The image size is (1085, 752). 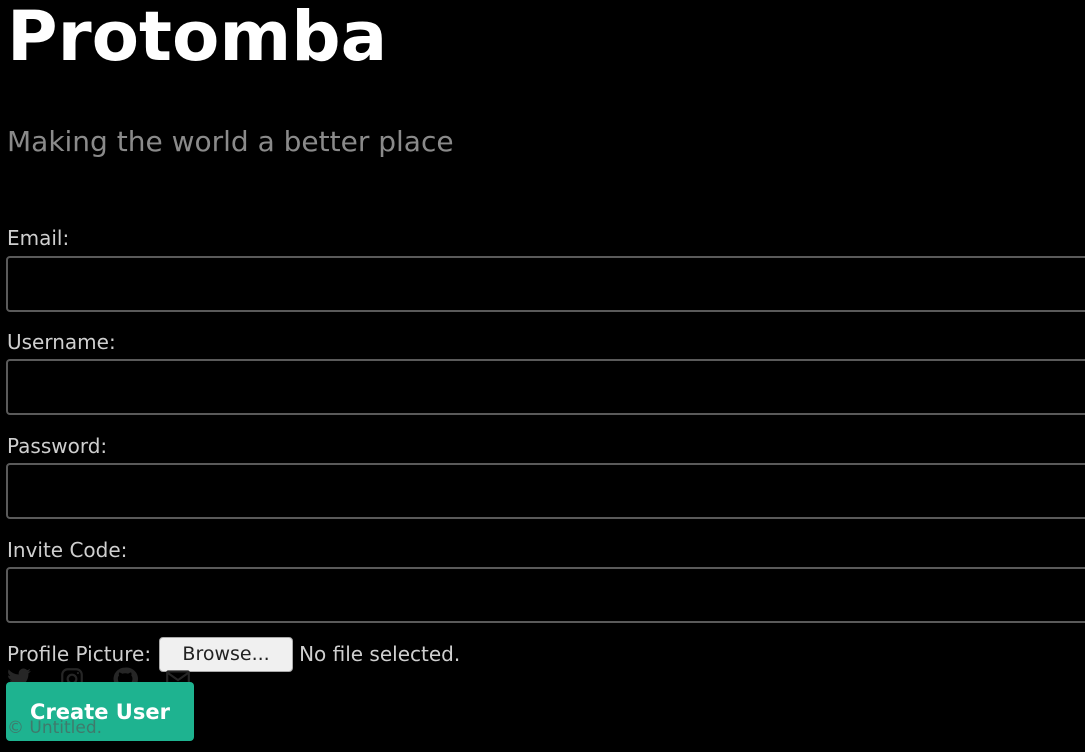 I want to click on file-status-text: No file selected., so click(x=380, y=654).